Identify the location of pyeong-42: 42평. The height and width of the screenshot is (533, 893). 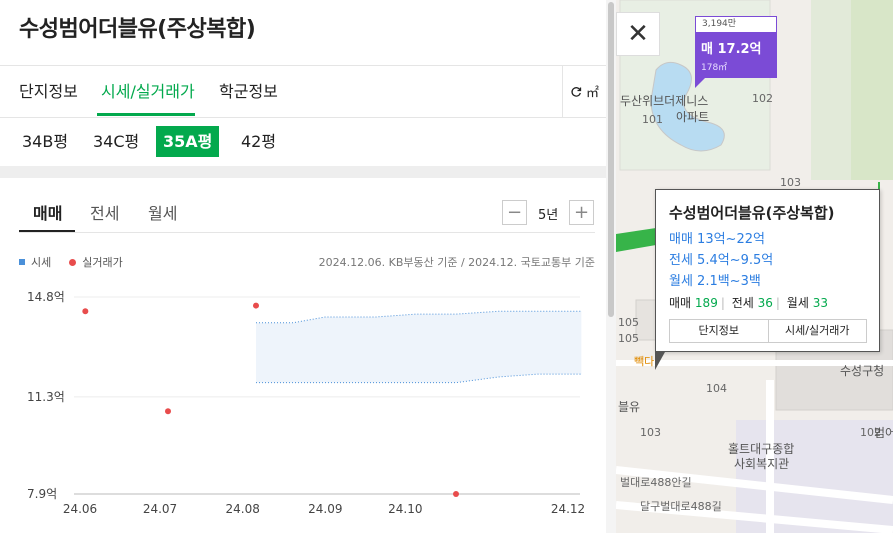
(258, 141).